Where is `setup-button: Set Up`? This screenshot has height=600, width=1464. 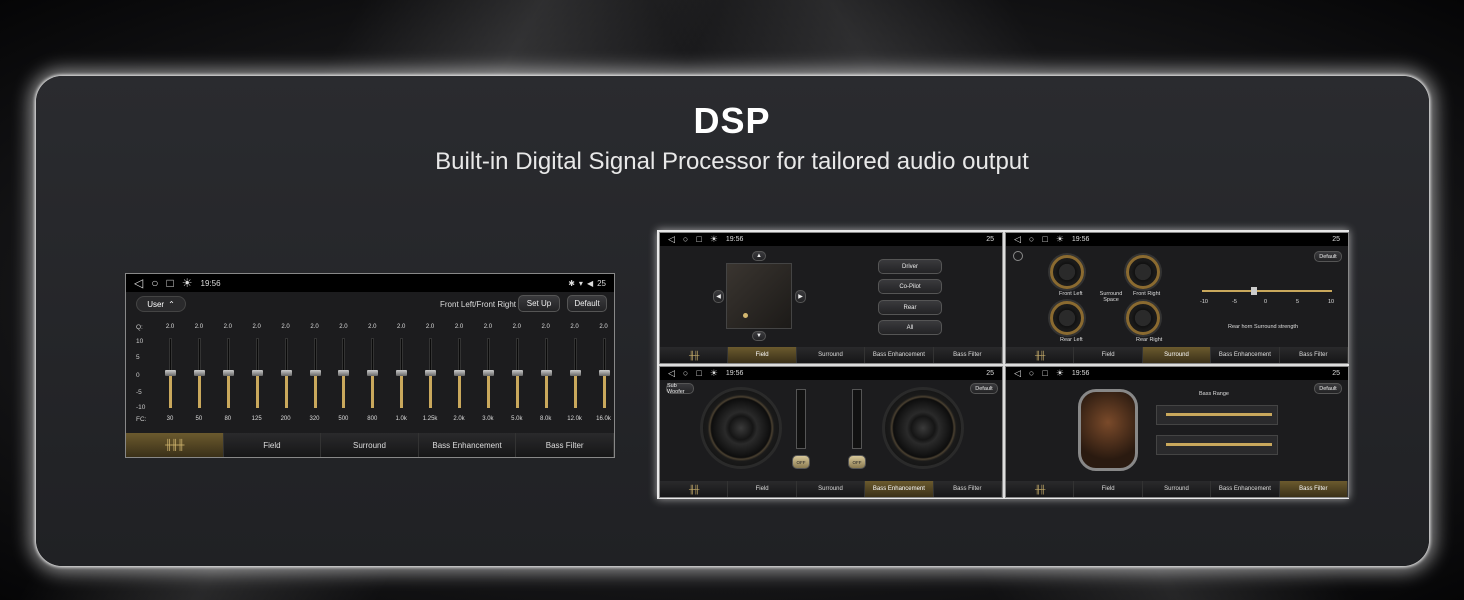
setup-button: Set Up is located at coordinates (539, 303).